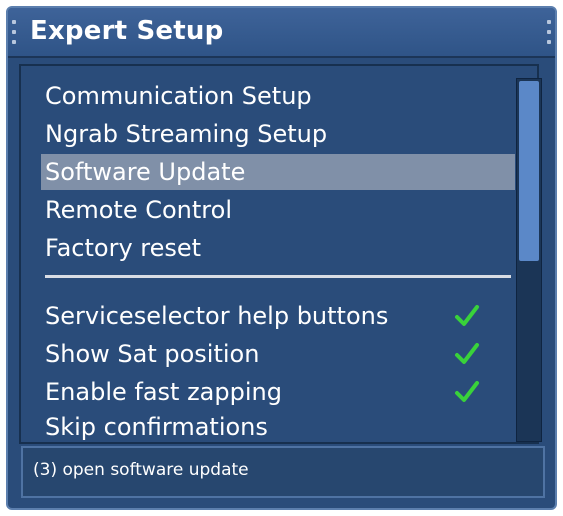 This screenshot has width=563, height=516. I want to click on option-show-sat-position: Show Sat position, so click(278, 354).